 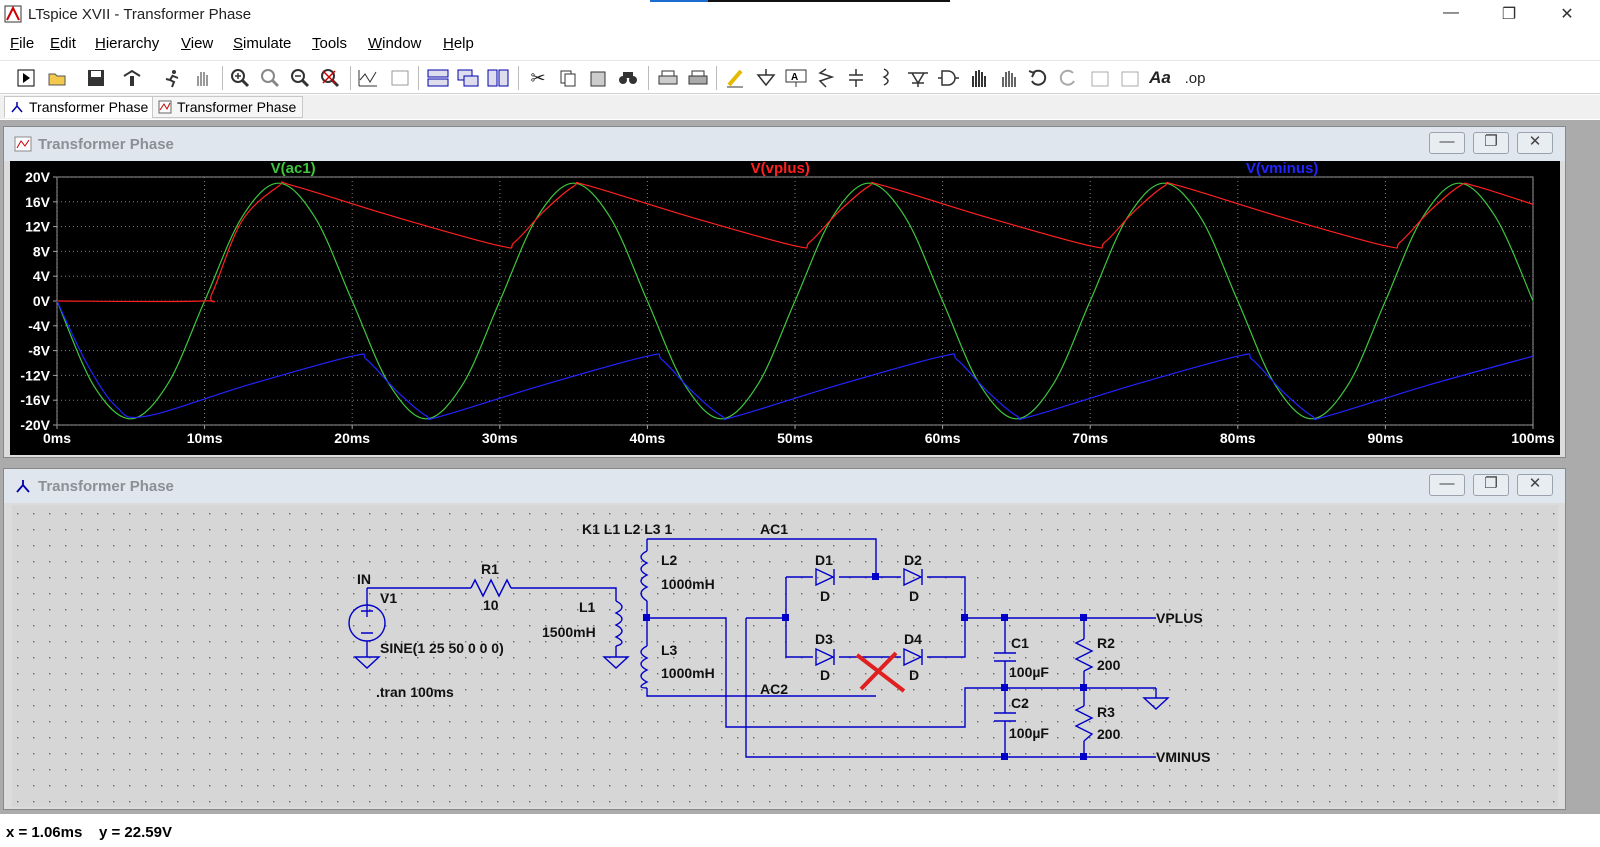 I want to click on cascade-icon, so click(x=468, y=78).